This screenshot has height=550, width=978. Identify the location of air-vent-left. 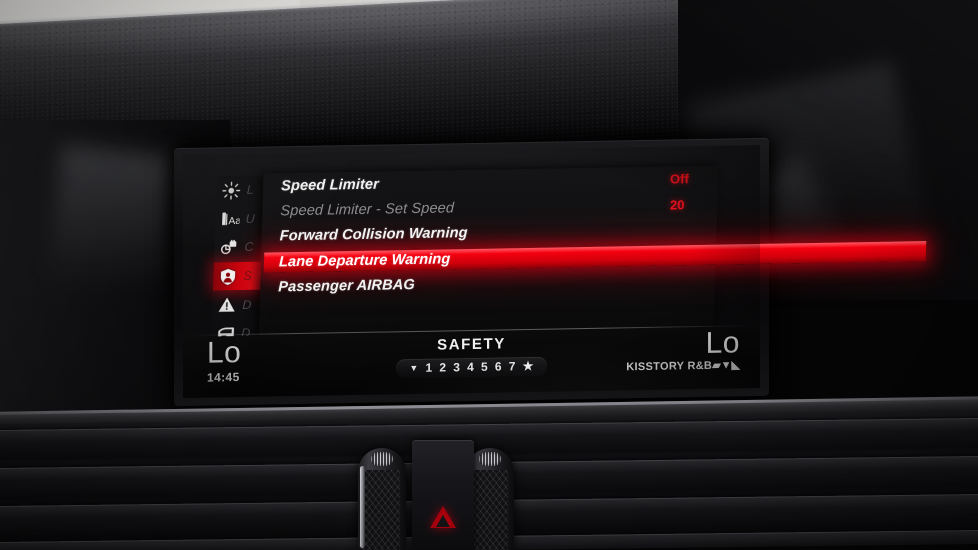
(382, 499).